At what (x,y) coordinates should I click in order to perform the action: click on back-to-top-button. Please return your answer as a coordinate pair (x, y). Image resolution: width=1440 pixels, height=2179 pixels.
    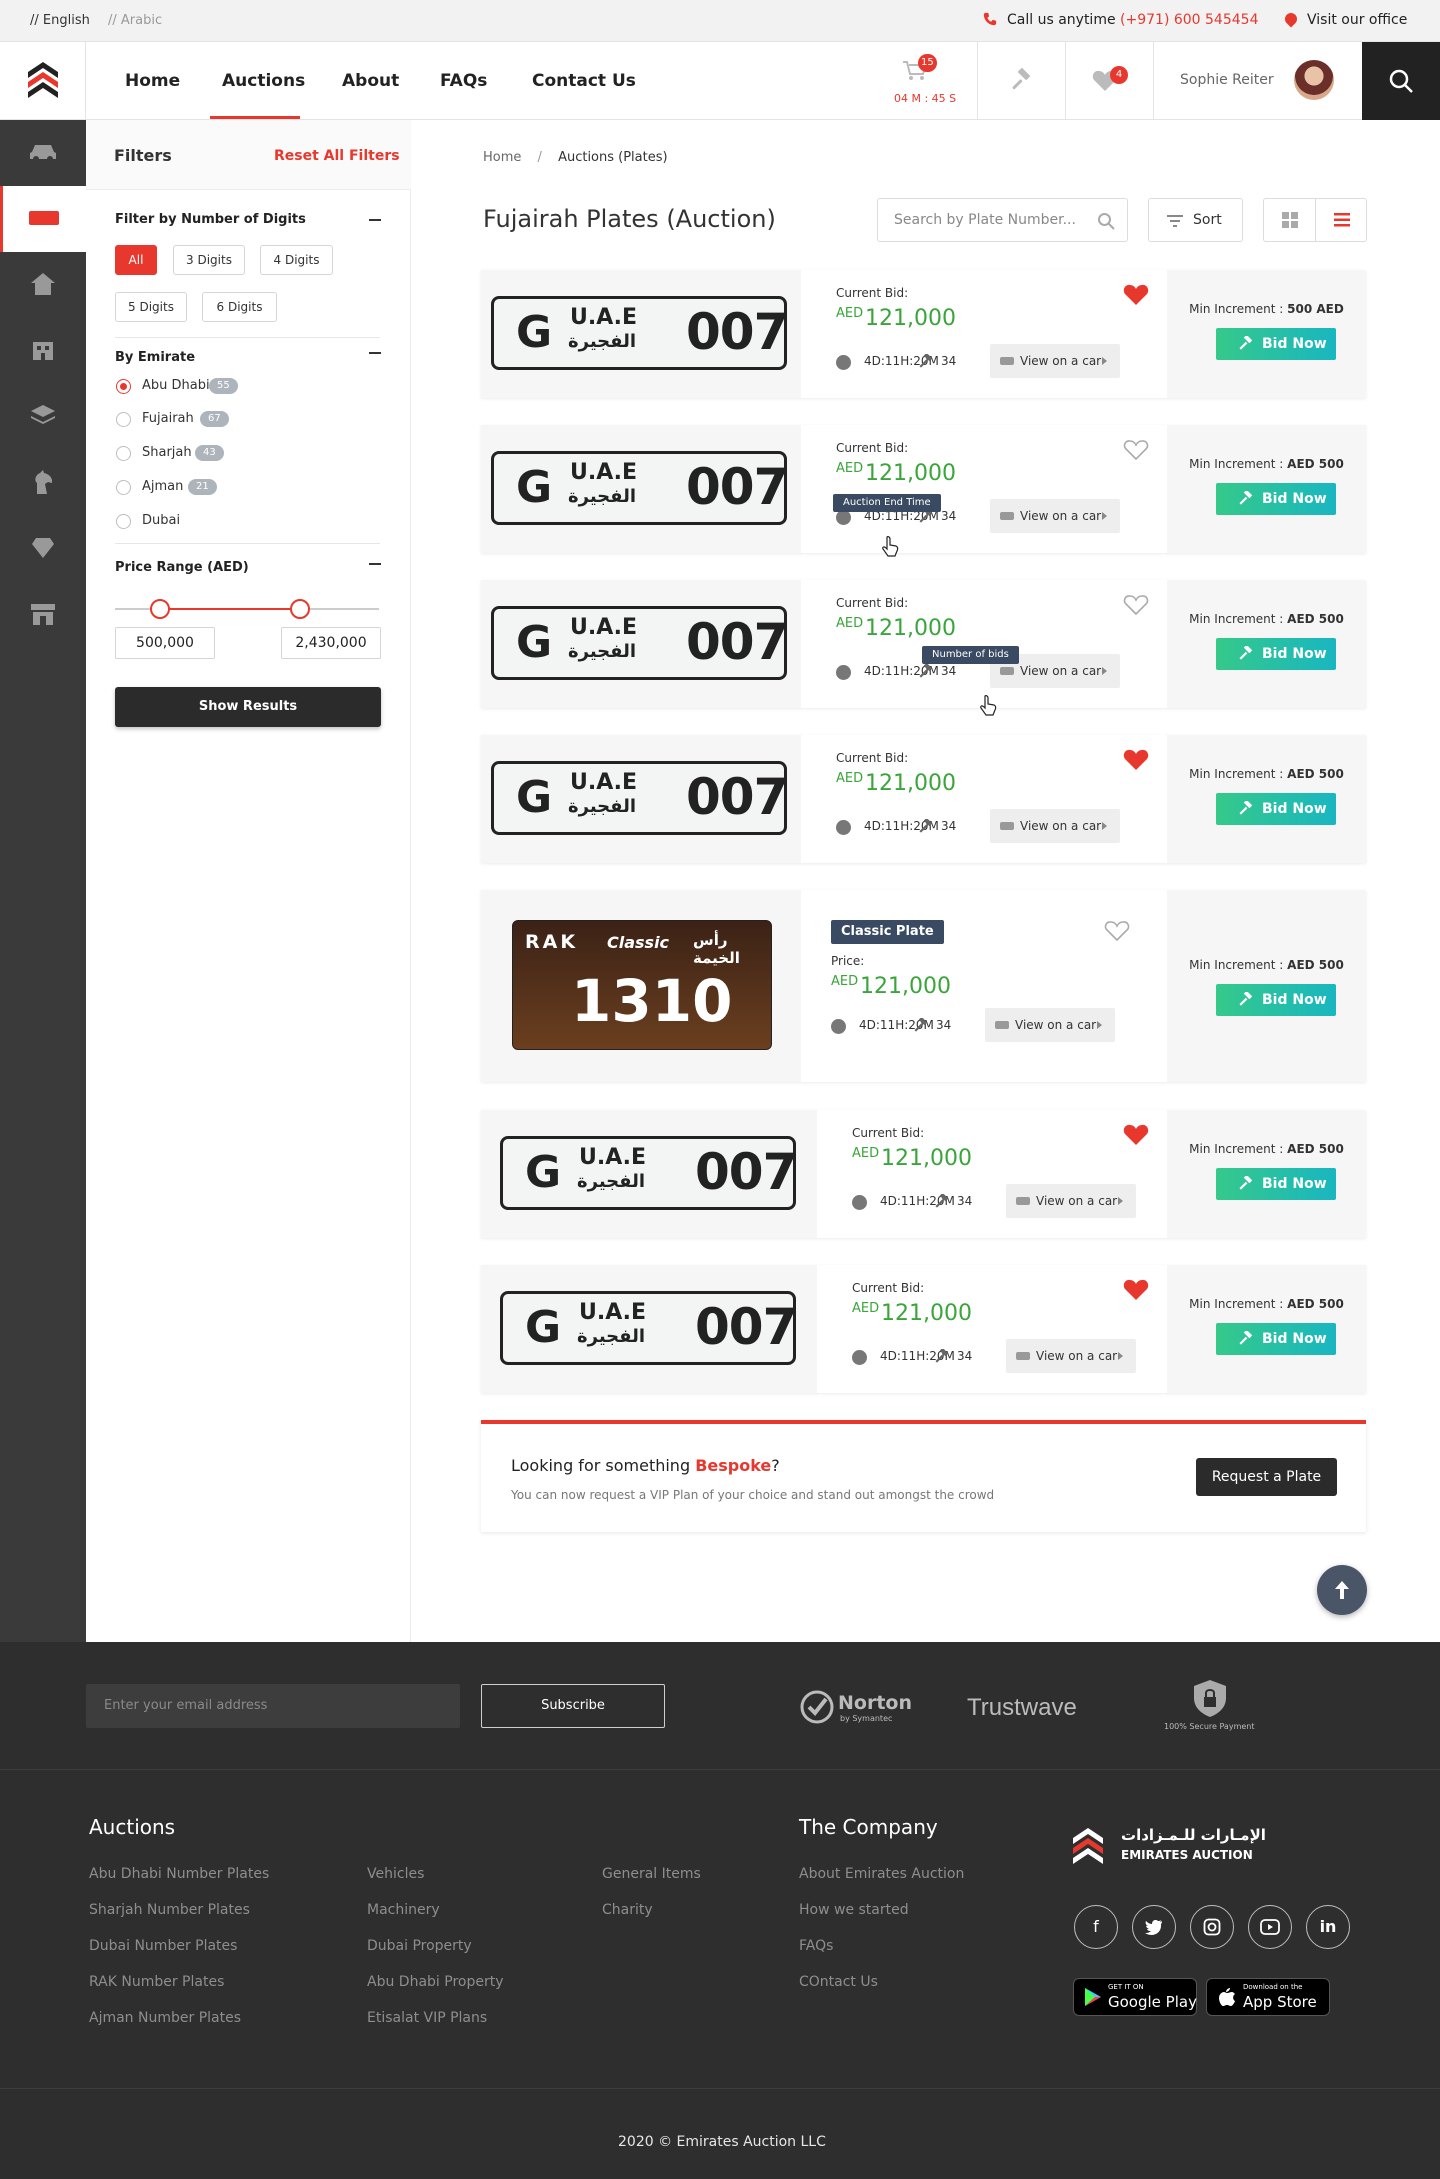
    Looking at the image, I should click on (1342, 1590).